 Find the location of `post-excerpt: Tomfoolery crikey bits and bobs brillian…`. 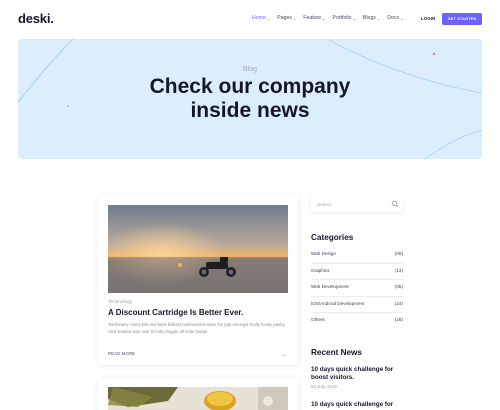

post-excerpt: Tomfoolery crikey bits and bobs brillian… is located at coordinates (197, 328).